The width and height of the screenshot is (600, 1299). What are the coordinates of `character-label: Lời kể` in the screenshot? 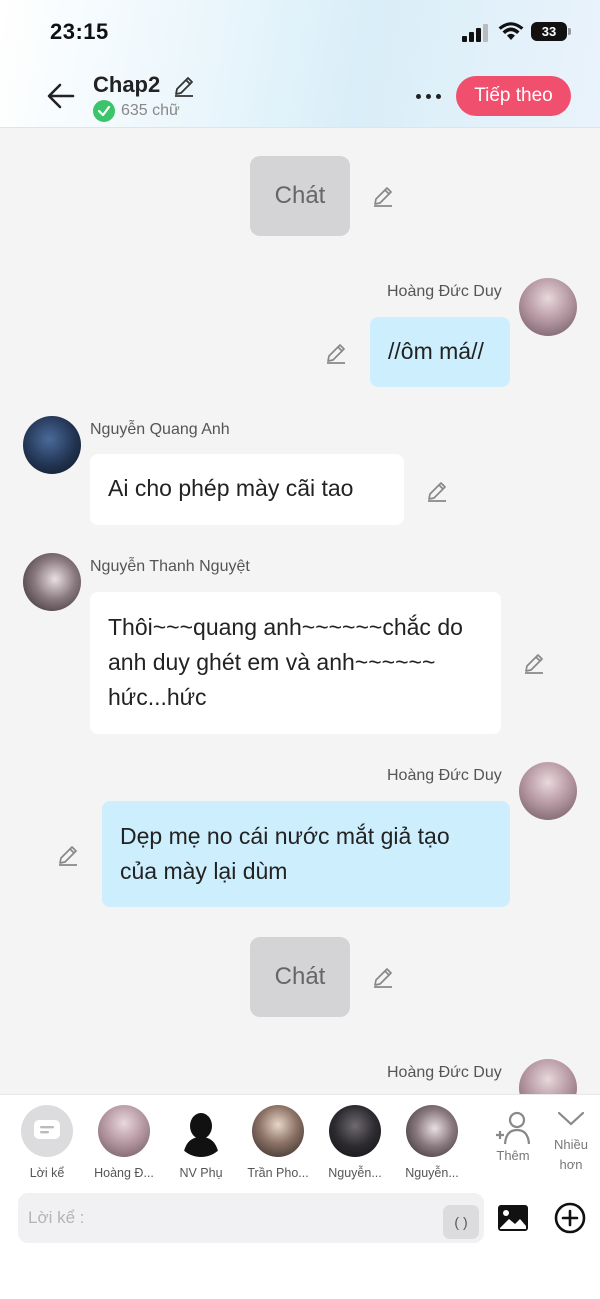 It's located at (47, 1173).